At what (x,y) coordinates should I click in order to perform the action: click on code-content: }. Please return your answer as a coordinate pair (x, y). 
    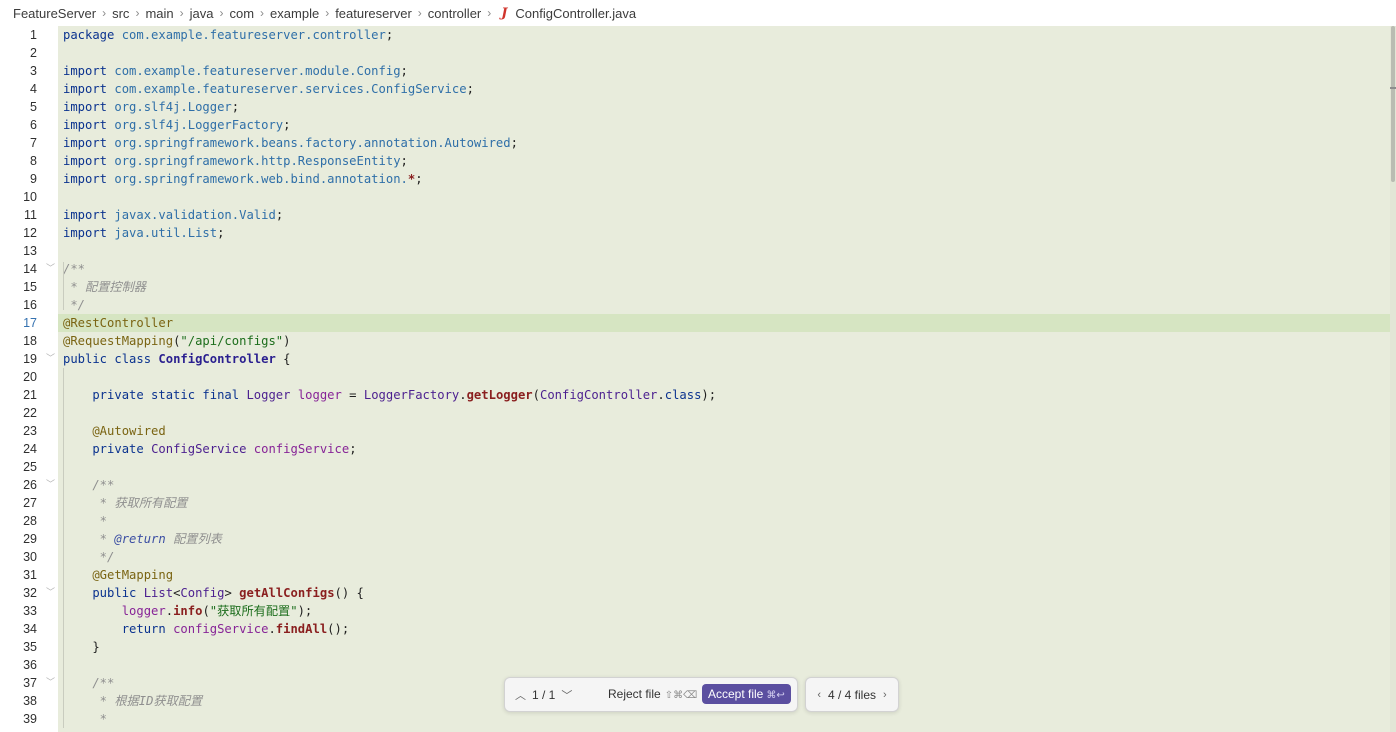
    Looking at the image, I should click on (724, 647).